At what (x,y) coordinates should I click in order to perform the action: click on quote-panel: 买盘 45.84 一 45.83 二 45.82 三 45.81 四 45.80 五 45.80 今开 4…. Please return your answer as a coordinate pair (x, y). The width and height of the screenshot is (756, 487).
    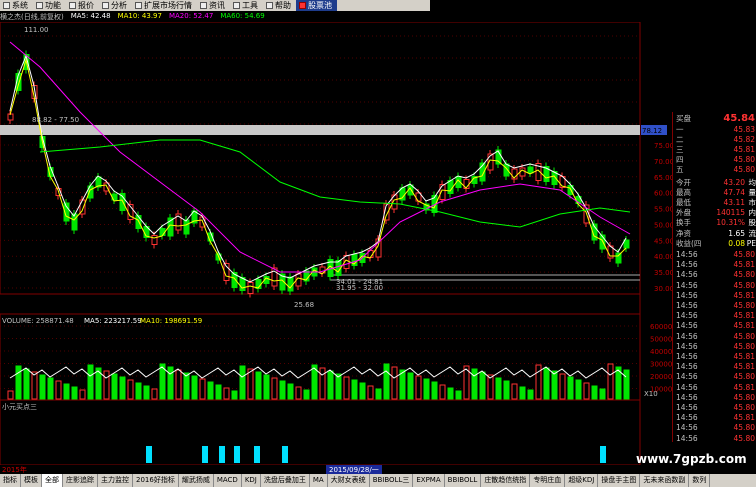
    Looking at the image, I should click on (714, 277).